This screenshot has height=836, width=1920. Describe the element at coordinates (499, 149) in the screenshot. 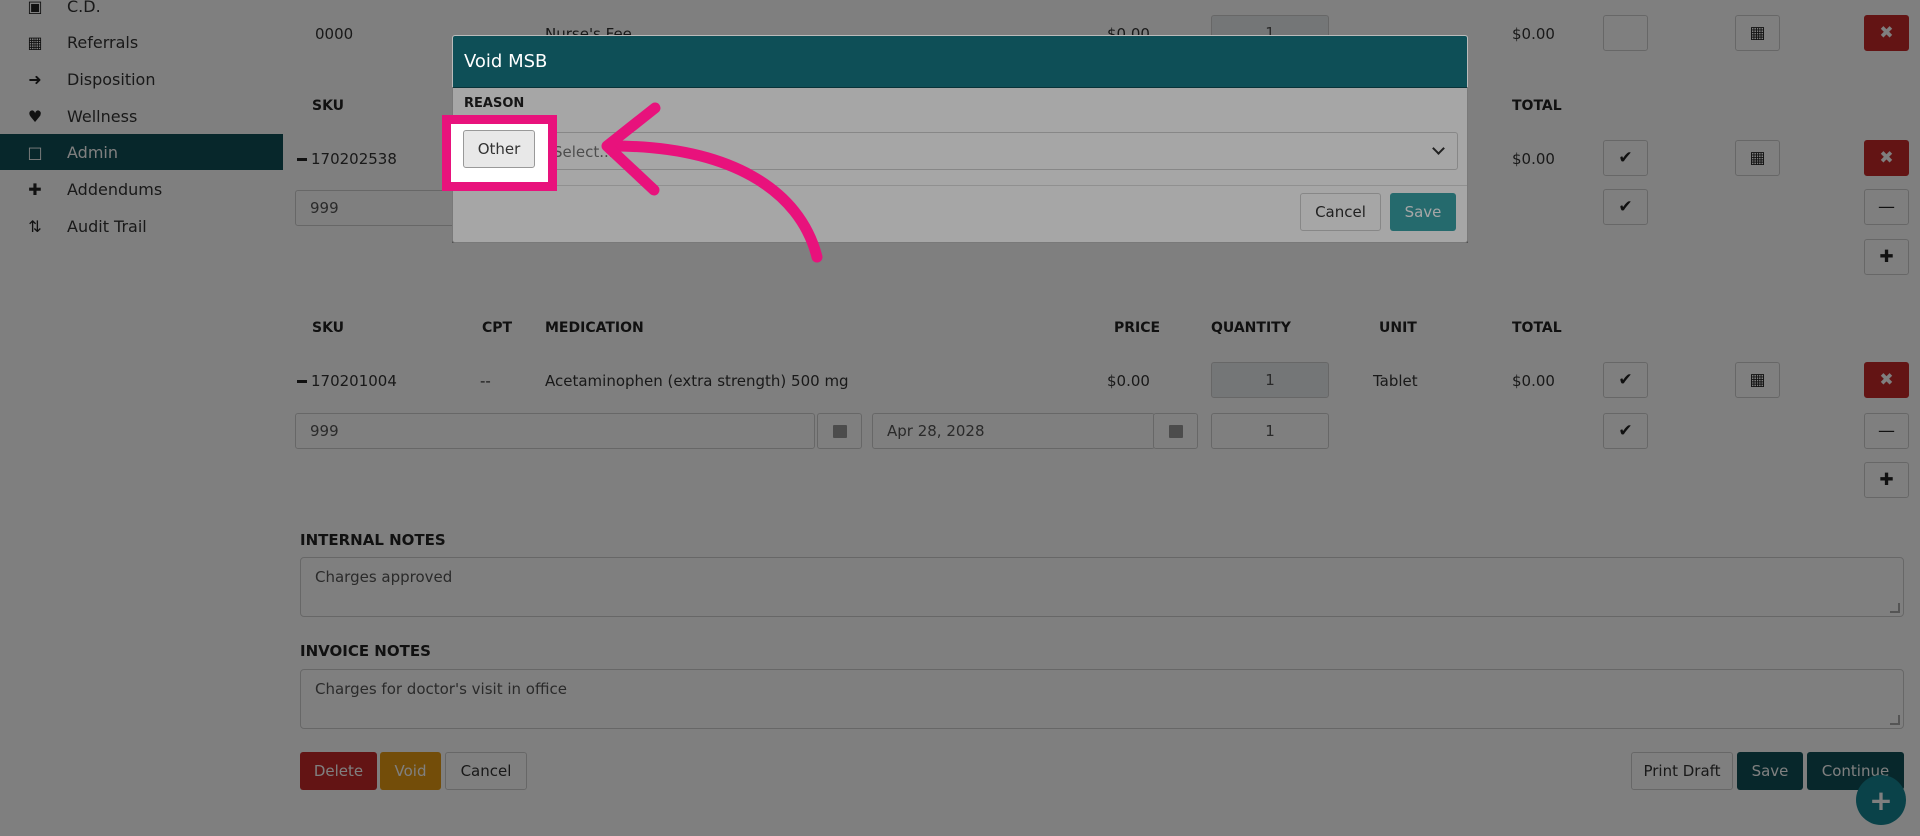

I see `reason-option-other: Other` at that location.